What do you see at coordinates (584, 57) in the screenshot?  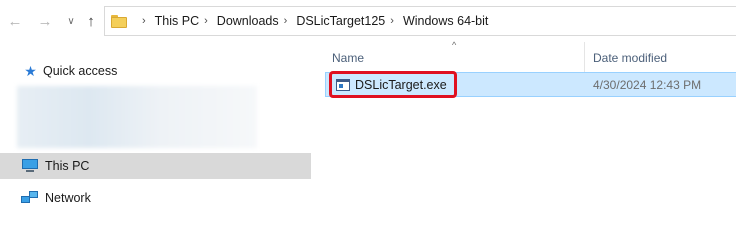 I see `column-divider` at bounding box center [584, 57].